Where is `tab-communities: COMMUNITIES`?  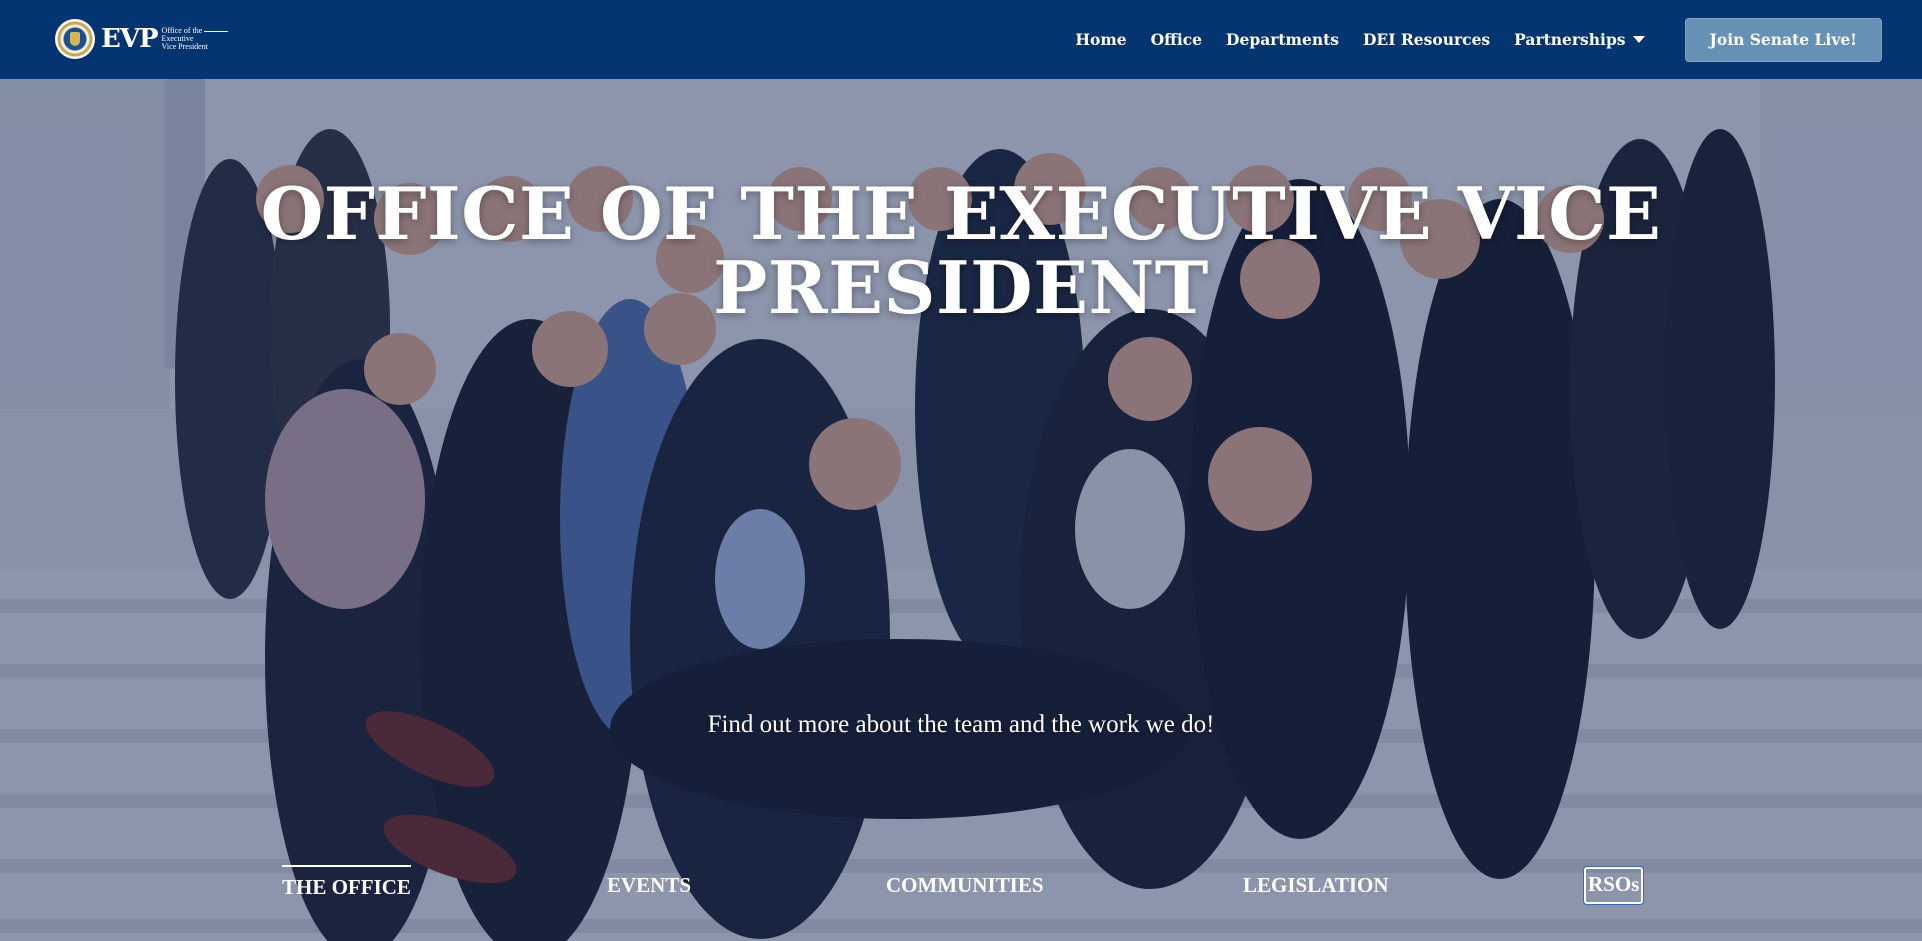 tab-communities: COMMUNITIES is located at coordinates (965, 881).